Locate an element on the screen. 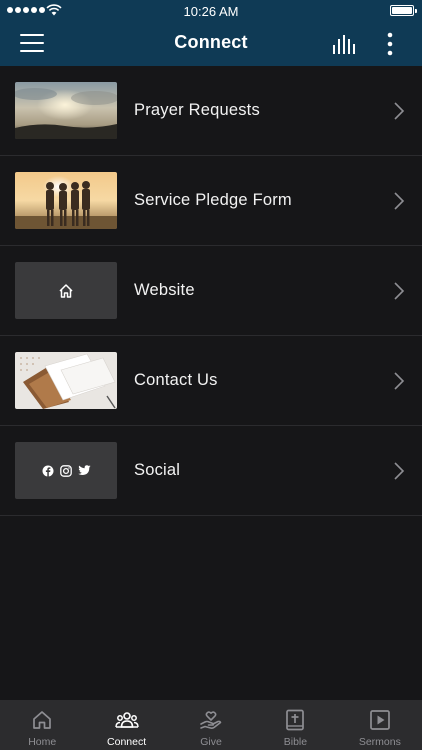 This screenshot has width=422, height=750. list-item-prayer-requests: Prayer Requests is located at coordinates (211, 111).